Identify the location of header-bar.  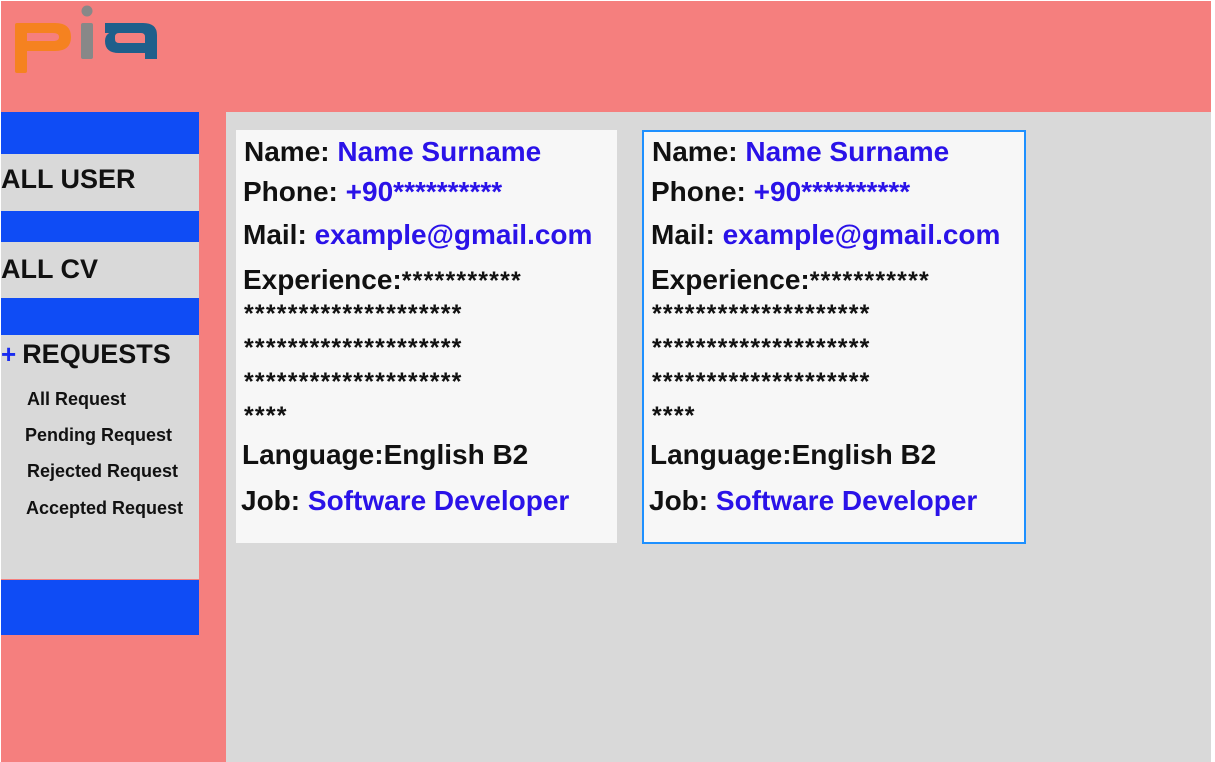
(606, 56).